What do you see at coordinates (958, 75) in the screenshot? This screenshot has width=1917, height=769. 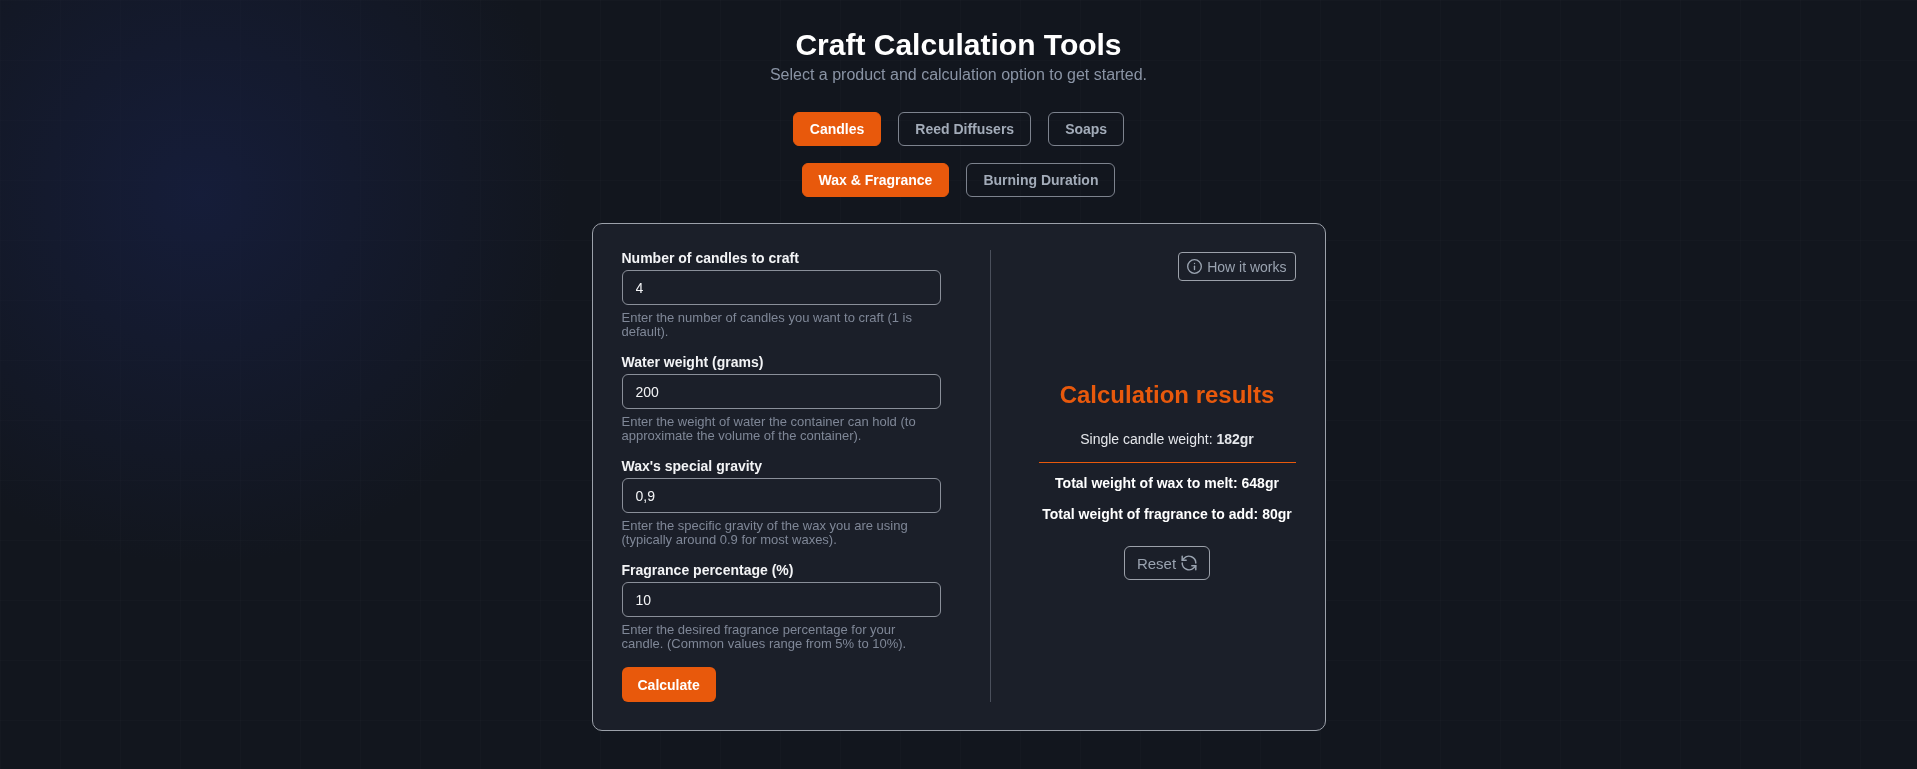 I see `page-subtitle: Select a product and calculation option to get started.` at bounding box center [958, 75].